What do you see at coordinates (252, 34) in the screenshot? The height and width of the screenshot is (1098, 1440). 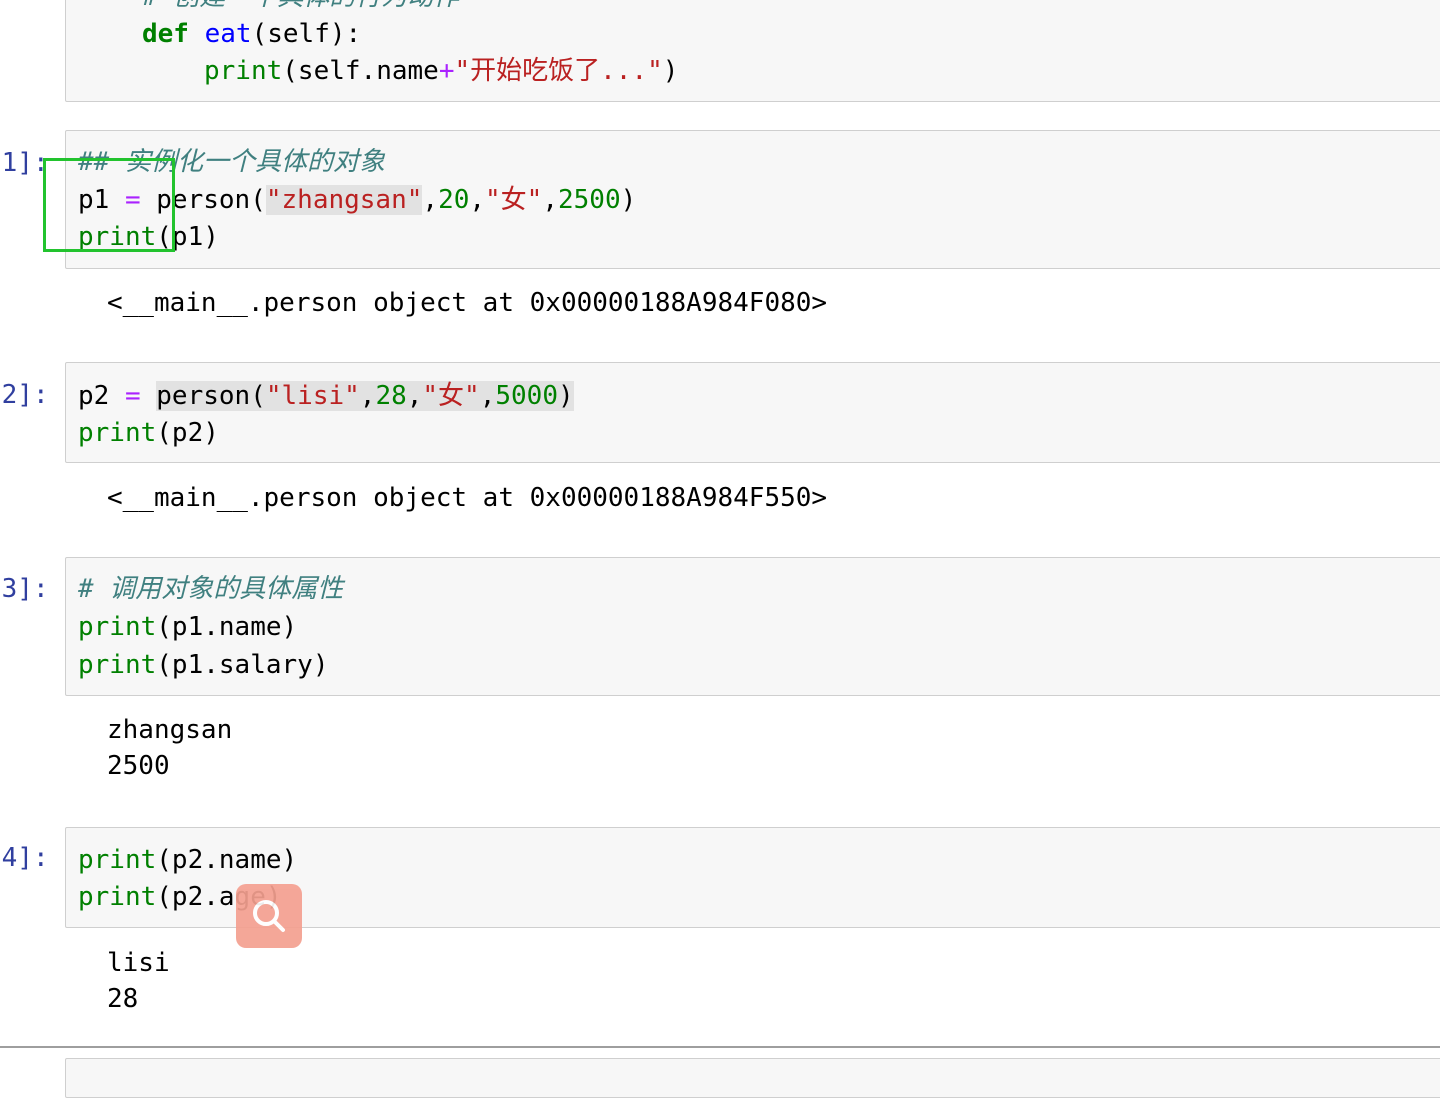 I see `code-line-def: def eat(self):` at bounding box center [252, 34].